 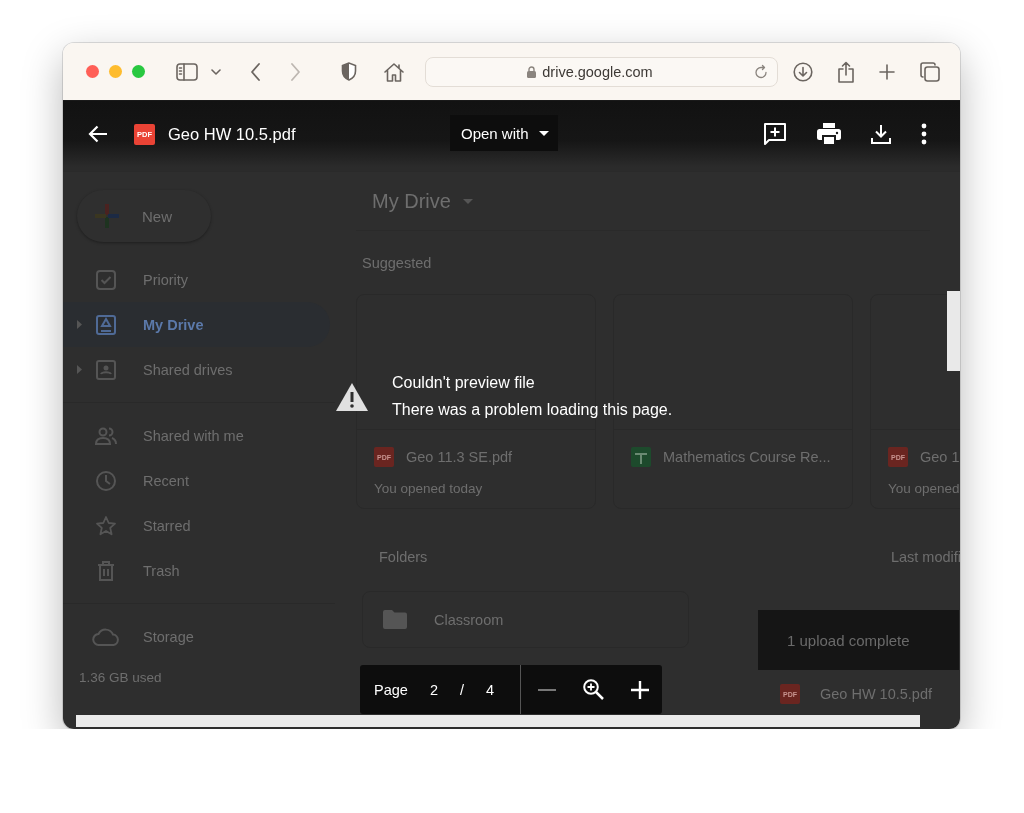 What do you see at coordinates (92, 71) in the screenshot?
I see `close-button` at bounding box center [92, 71].